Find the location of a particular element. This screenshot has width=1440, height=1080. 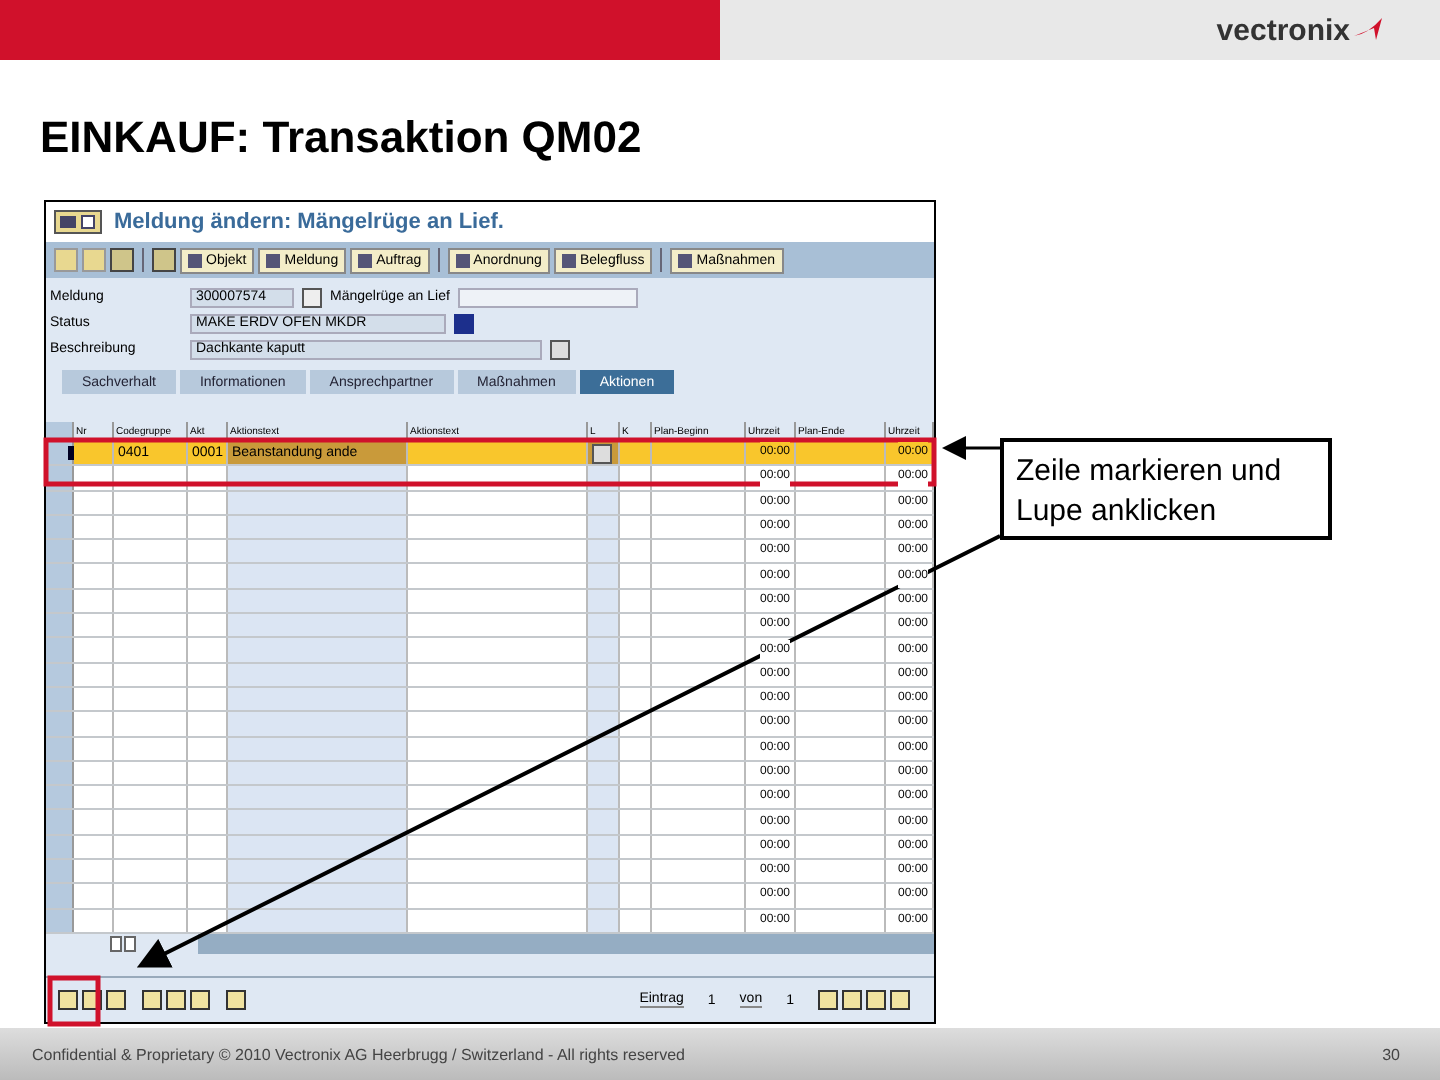

scroll-bar is located at coordinates (566, 943).